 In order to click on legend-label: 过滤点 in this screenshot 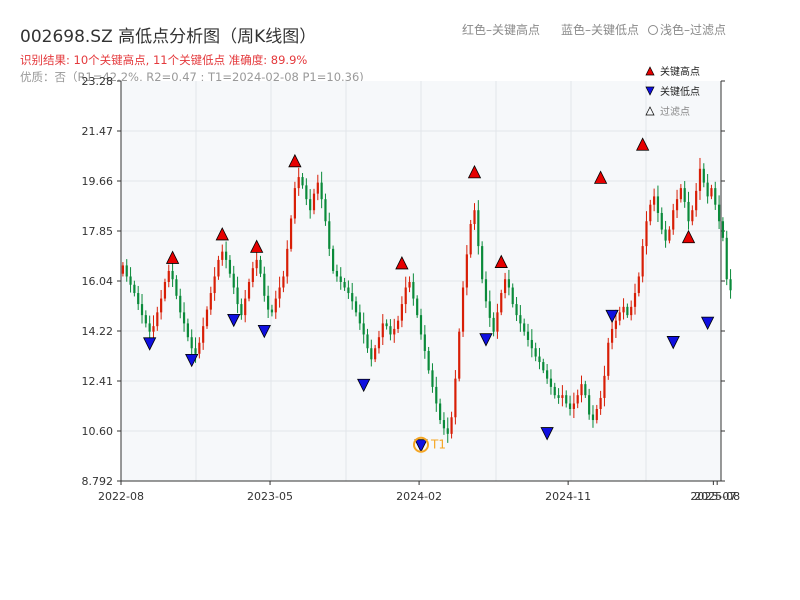, I will do `click(675, 111)`.